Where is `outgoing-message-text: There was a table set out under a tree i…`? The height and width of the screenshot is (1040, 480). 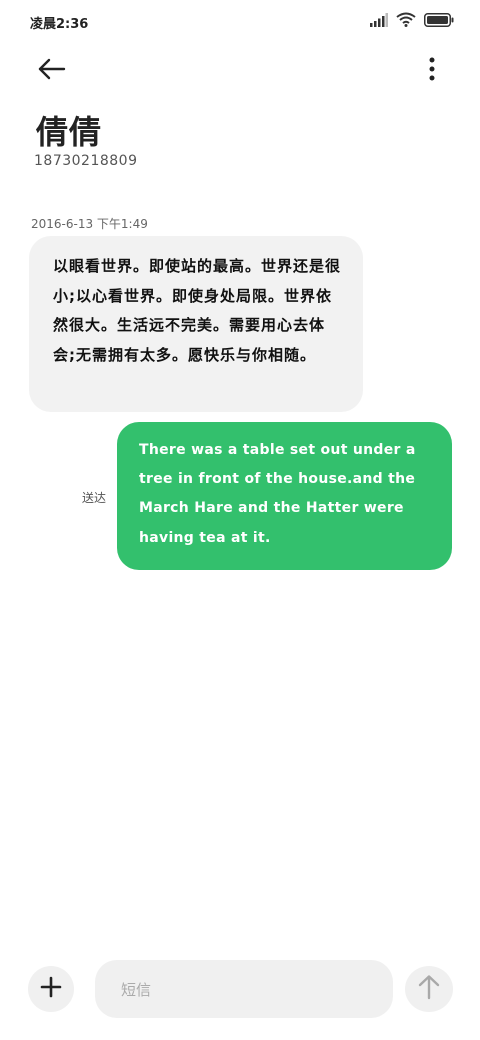
outgoing-message-text: There was a table set out under a tree i… is located at coordinates (277, 494).